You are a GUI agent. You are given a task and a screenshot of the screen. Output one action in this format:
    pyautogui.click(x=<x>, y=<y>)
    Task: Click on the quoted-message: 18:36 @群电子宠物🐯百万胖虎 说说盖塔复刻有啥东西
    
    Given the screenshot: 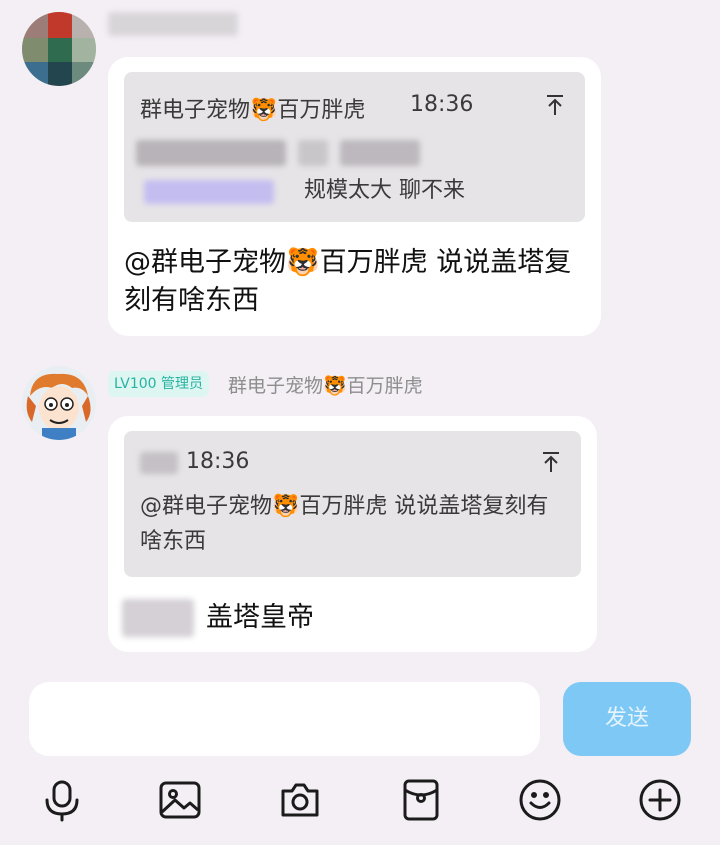 What is the action you would take?
    pyautogui.click(x=352, y=504)
    